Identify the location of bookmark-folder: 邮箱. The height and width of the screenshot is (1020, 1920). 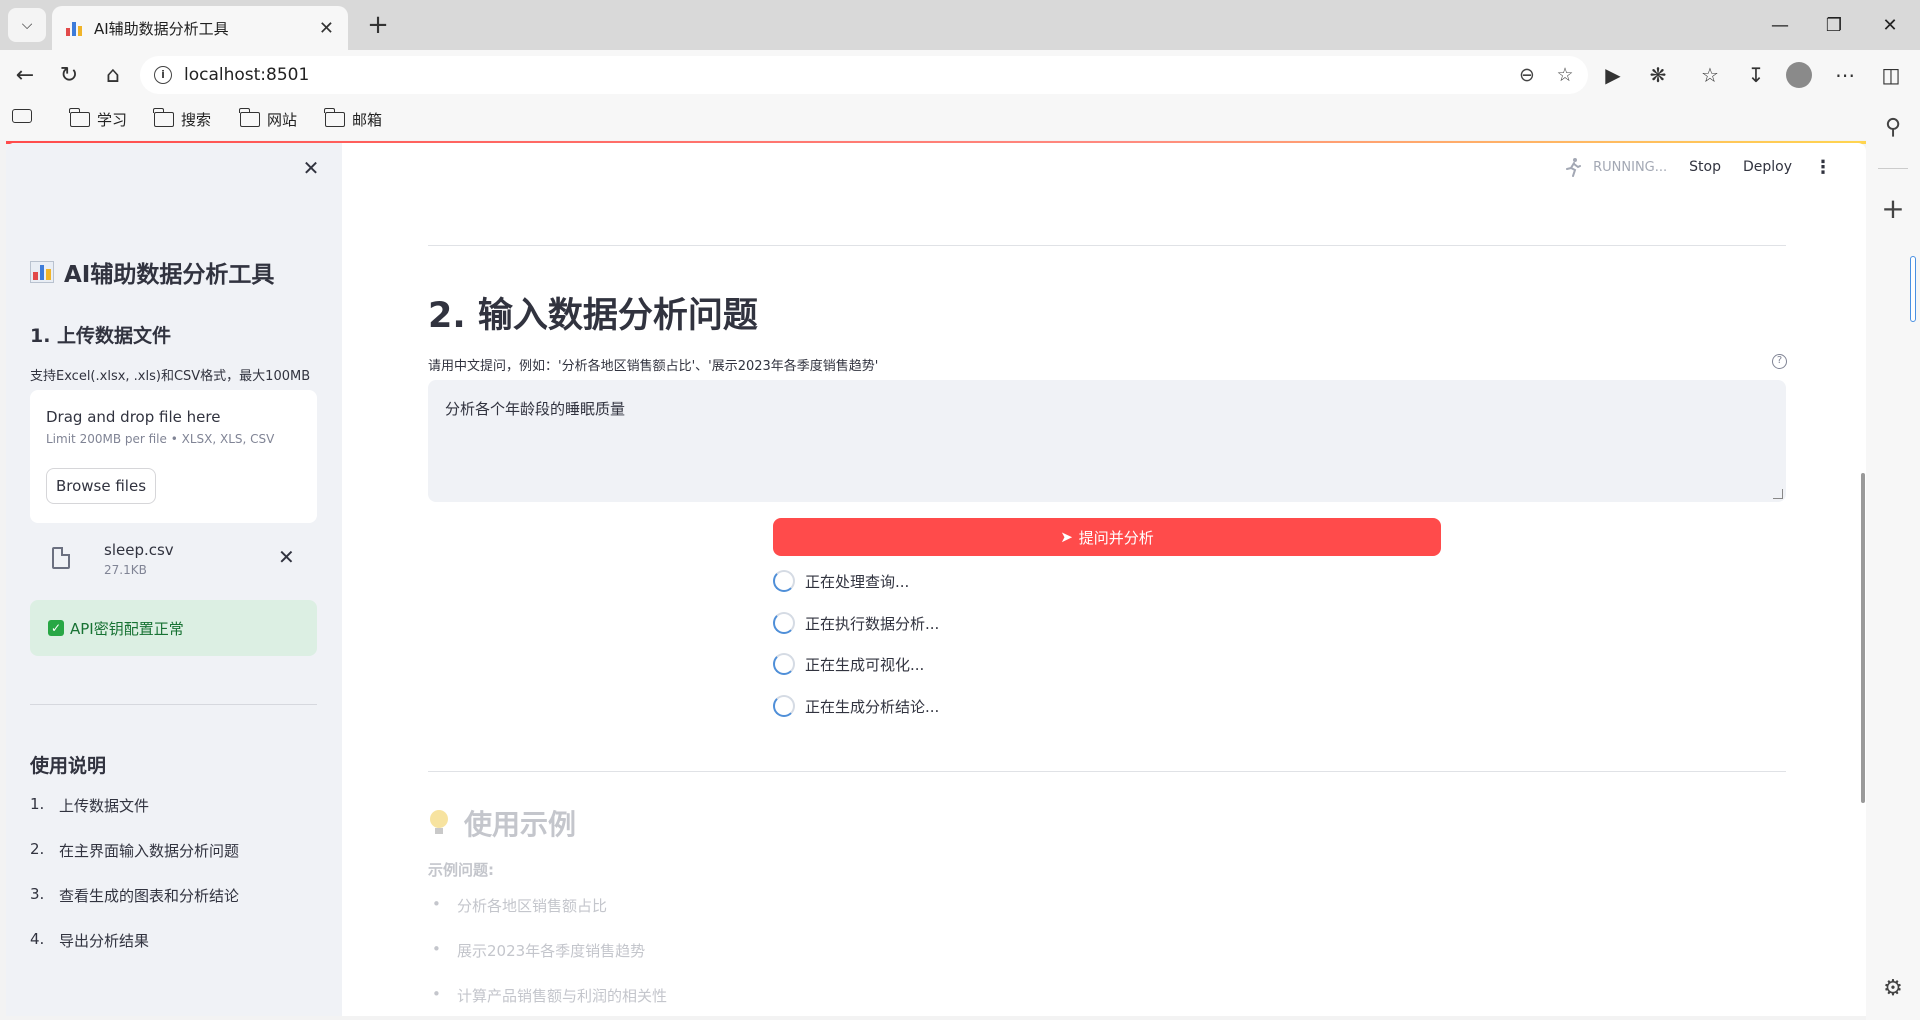
(353, 119).